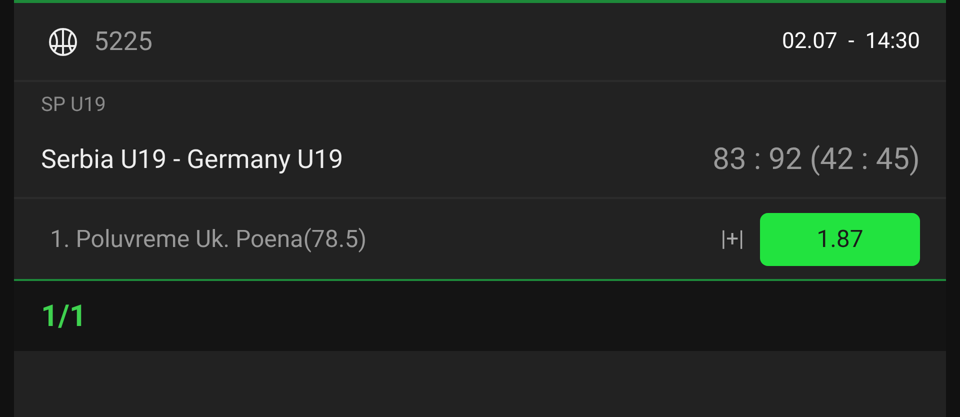 This screenshot has height=417, width=960. Describe the element at coordinates (208, 239) in the screenshot. I see `bet-market: 1. Poluvreme Uk. Poena(78.5)` at that location.